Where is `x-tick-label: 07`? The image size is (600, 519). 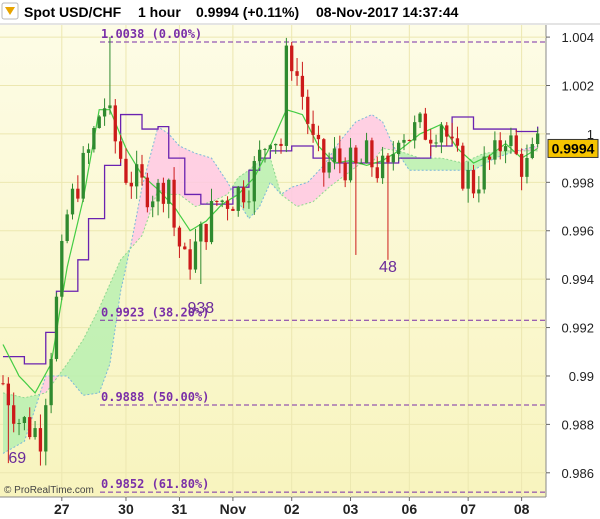
x-tick-label: 07 is located at coordinates (468, 509).